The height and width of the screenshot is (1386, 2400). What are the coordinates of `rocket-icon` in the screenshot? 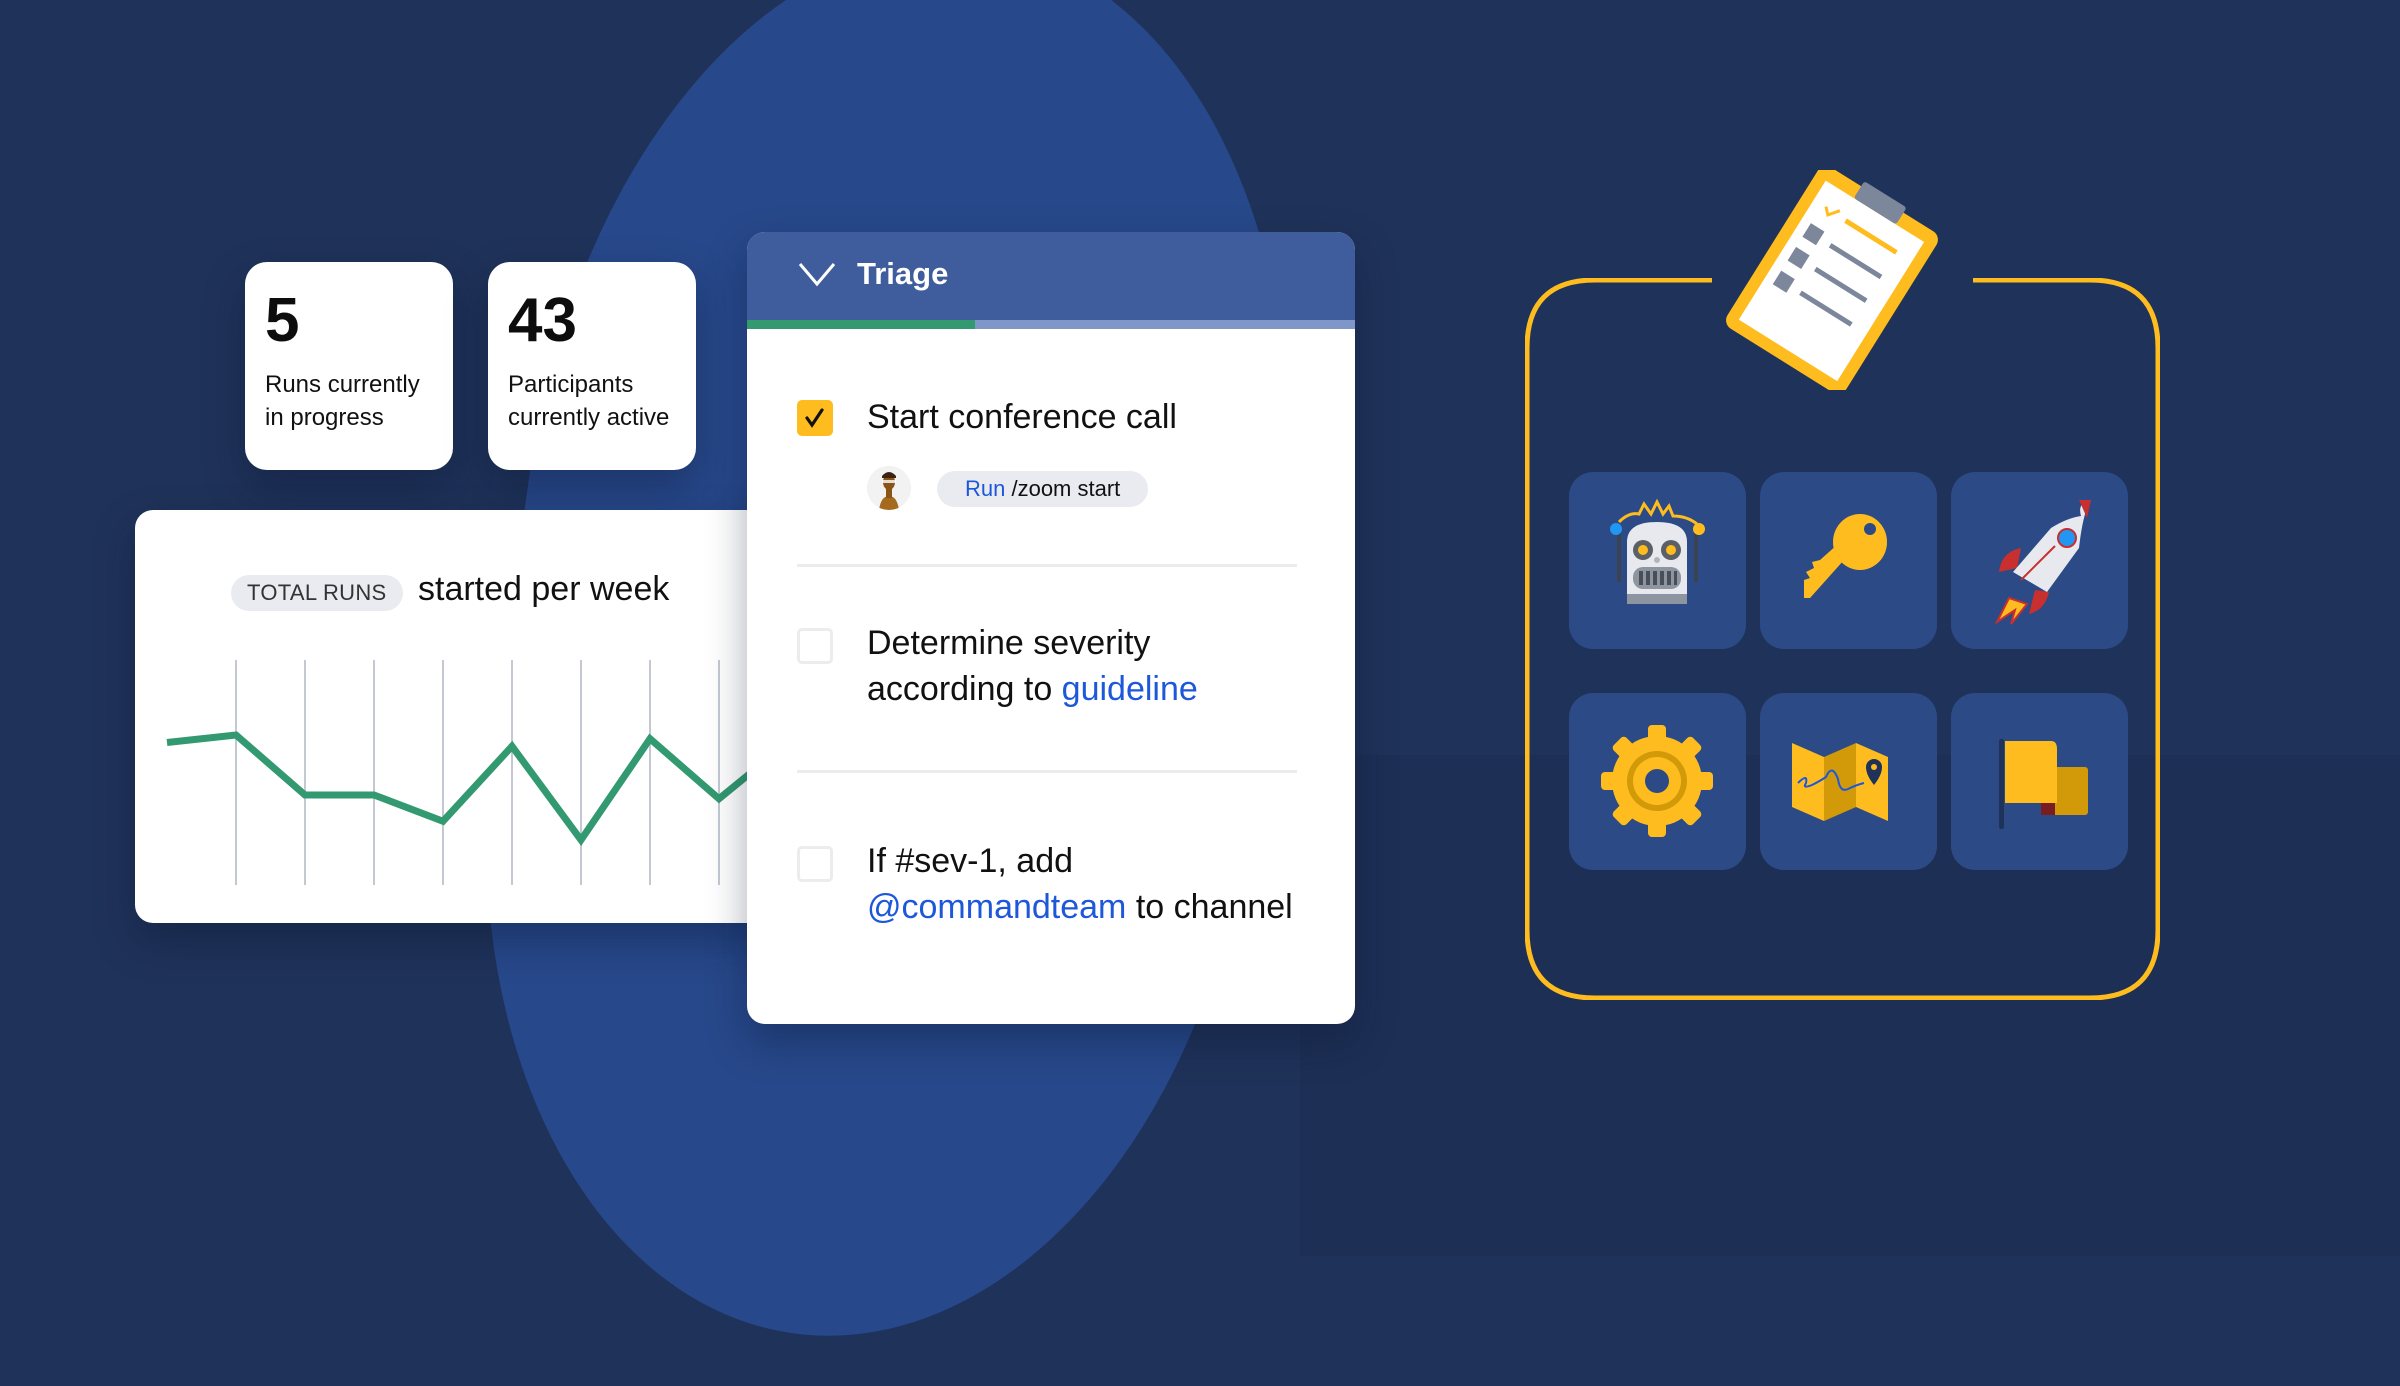 It's located at (2039, 560).